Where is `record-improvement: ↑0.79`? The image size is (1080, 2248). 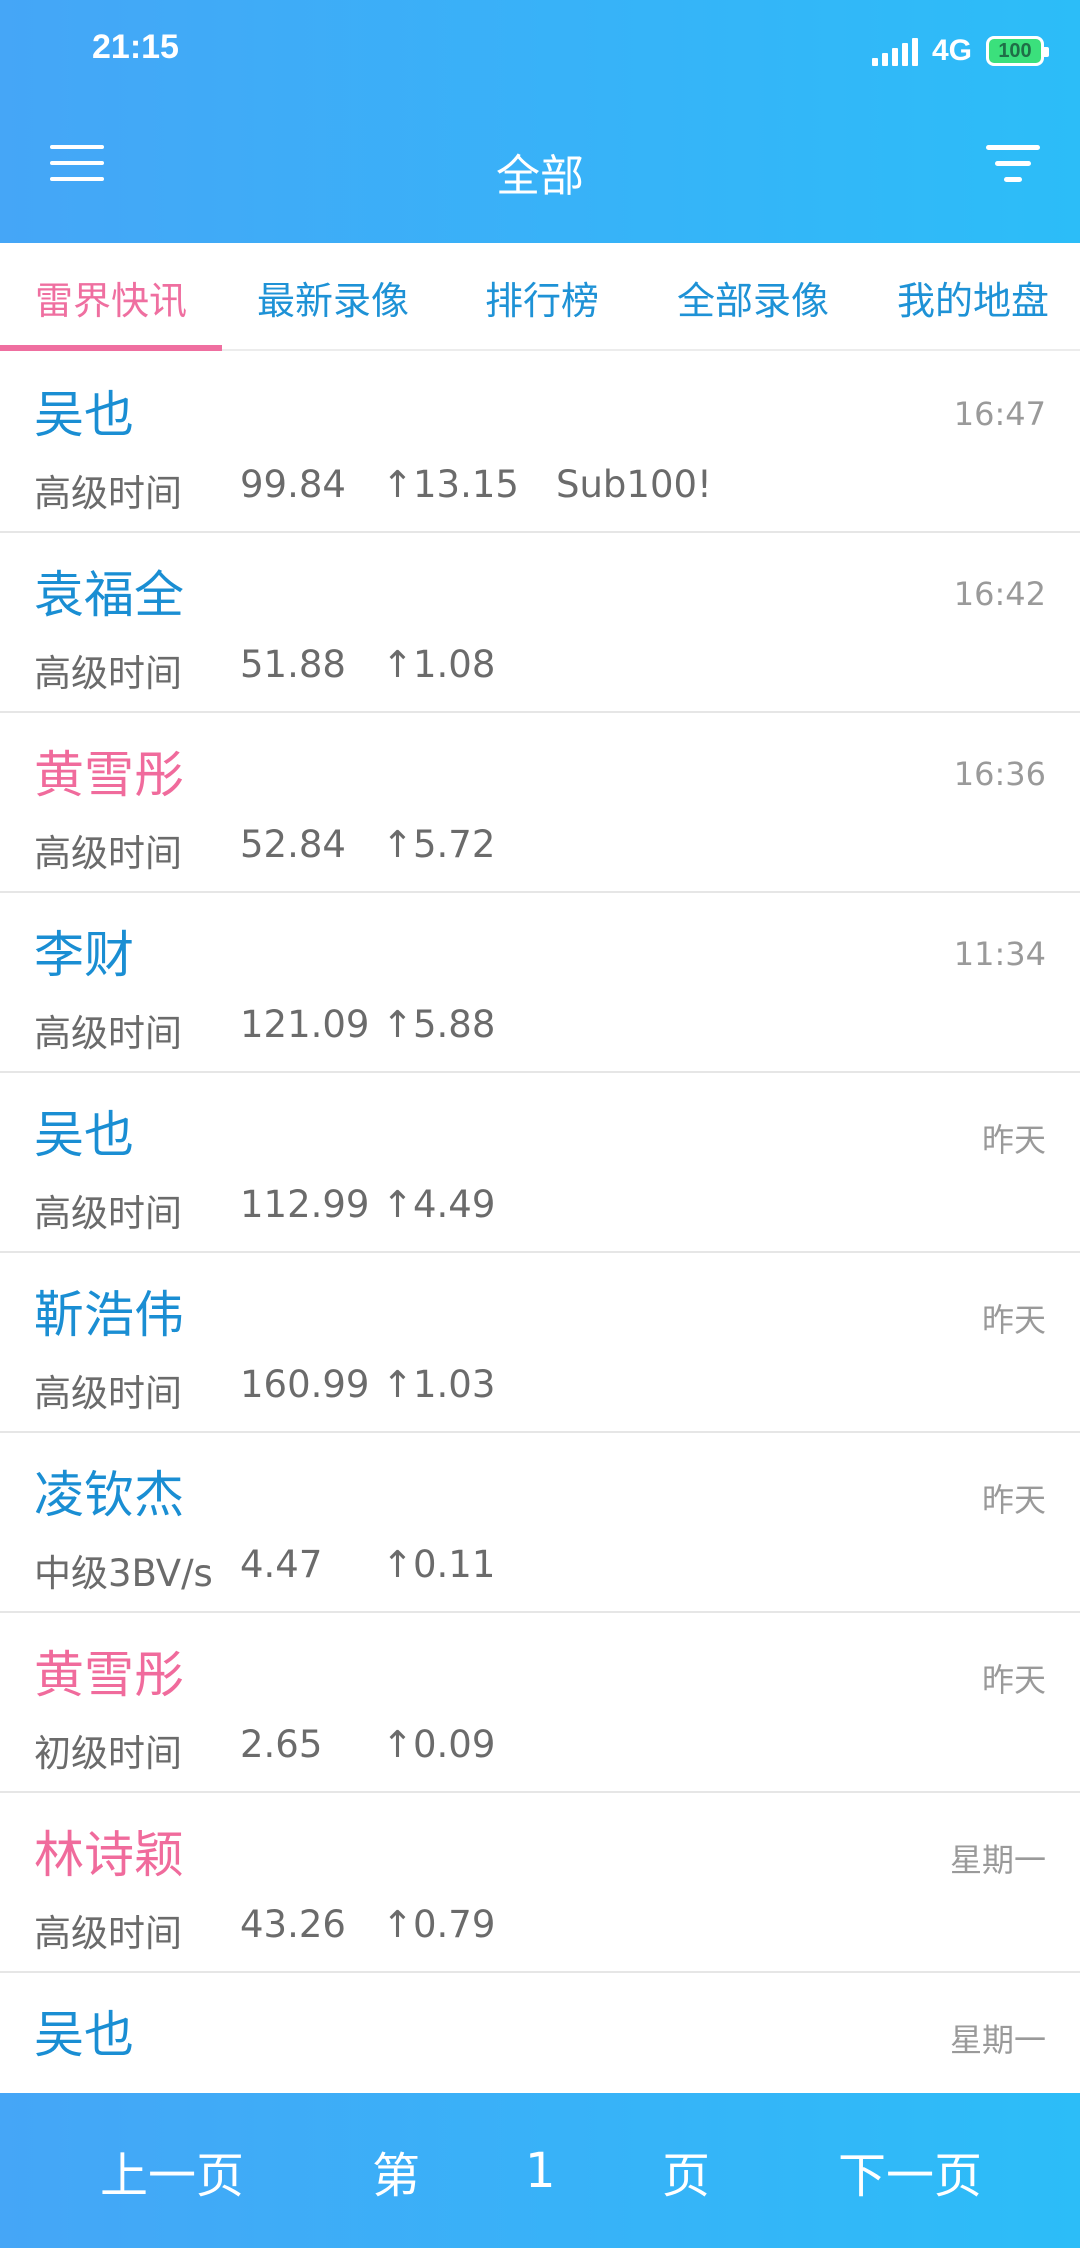 record-improvement: ↑0.79 is located at coordinates (439, 1924).